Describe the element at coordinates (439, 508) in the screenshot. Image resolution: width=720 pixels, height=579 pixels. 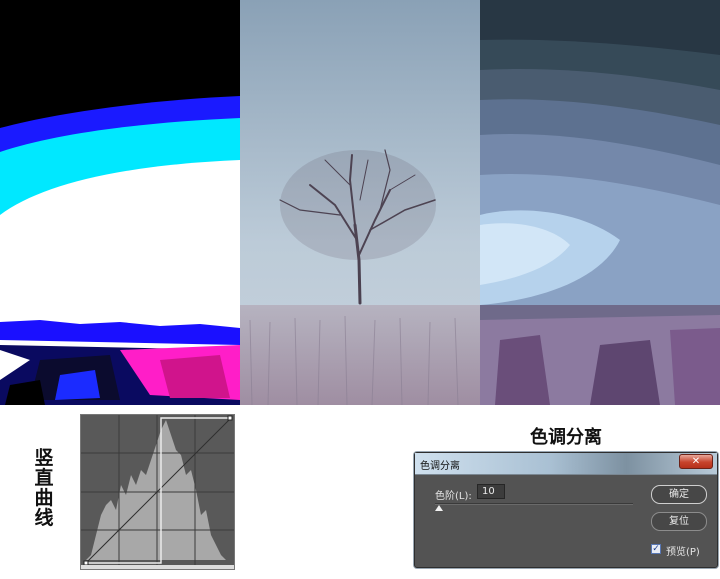
I see `levels-slider-thumb` at that location.